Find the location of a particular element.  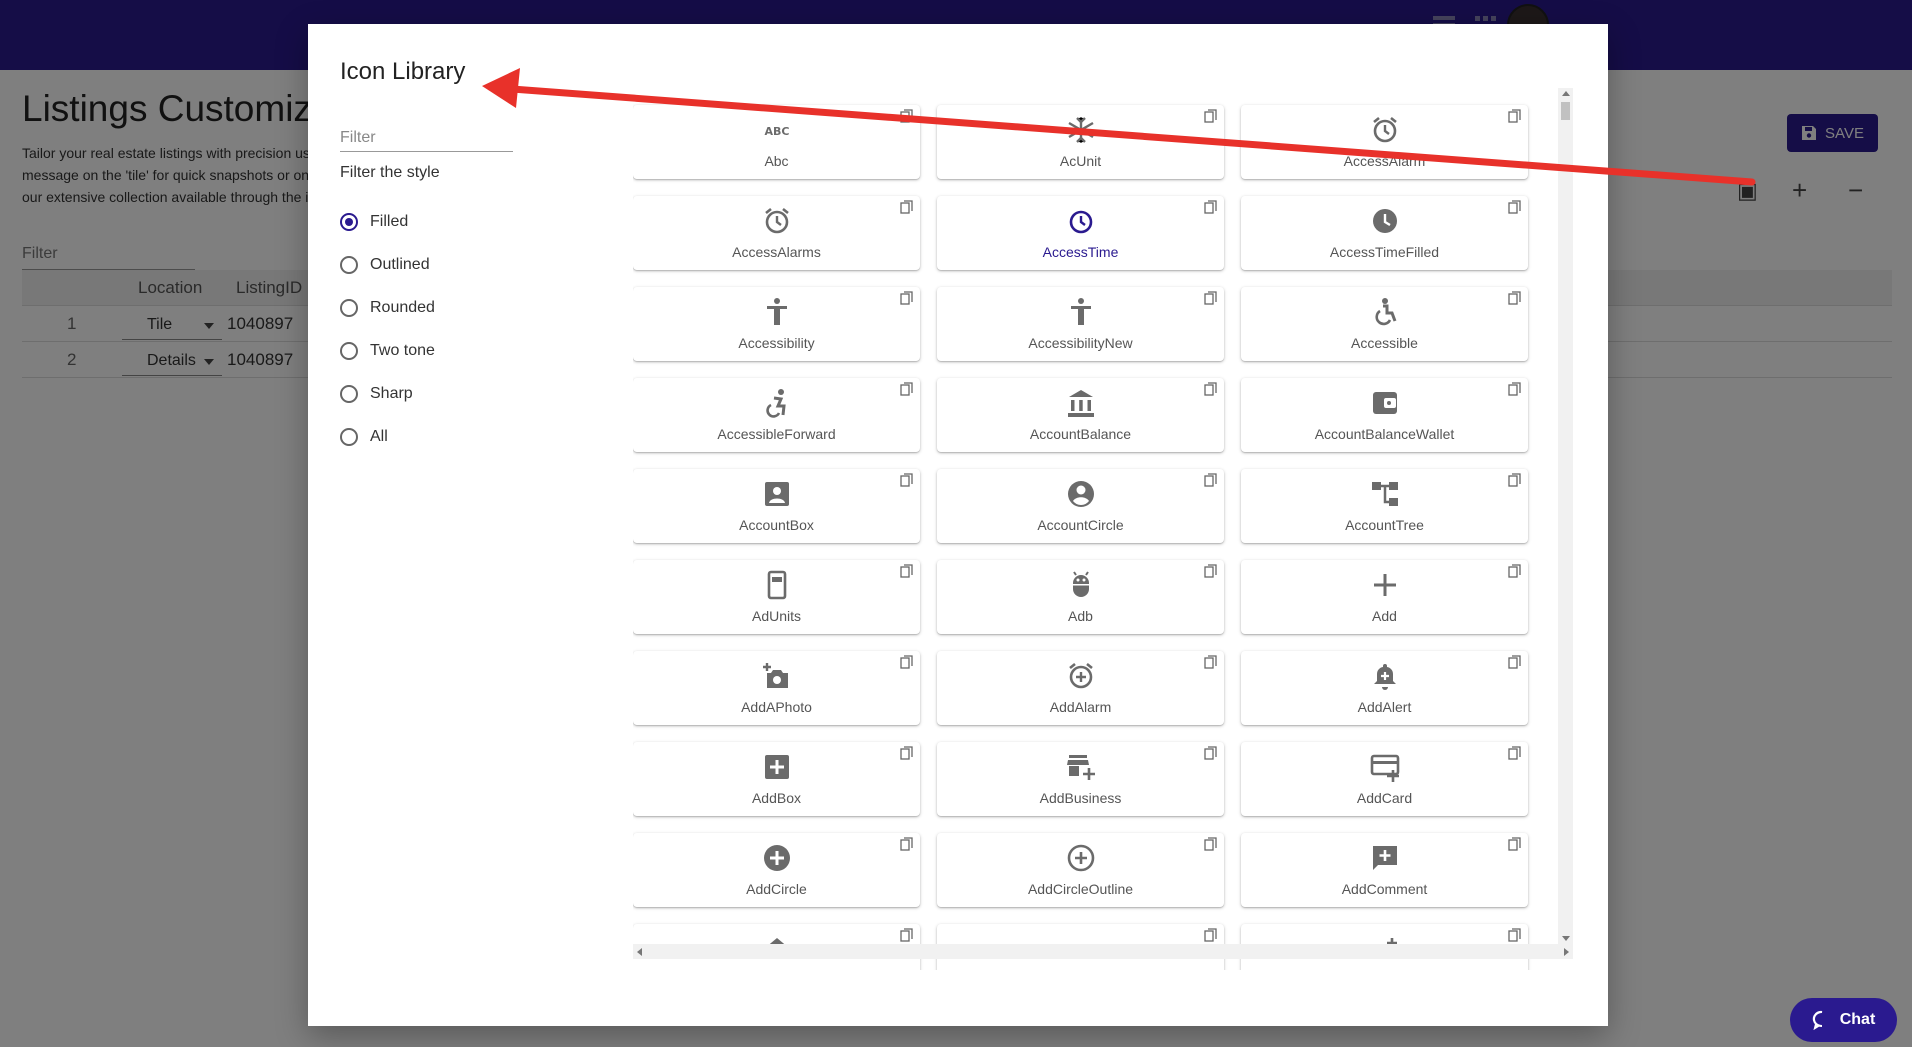

icon-card: AccessAlarms is located at coordinates (776, 233).